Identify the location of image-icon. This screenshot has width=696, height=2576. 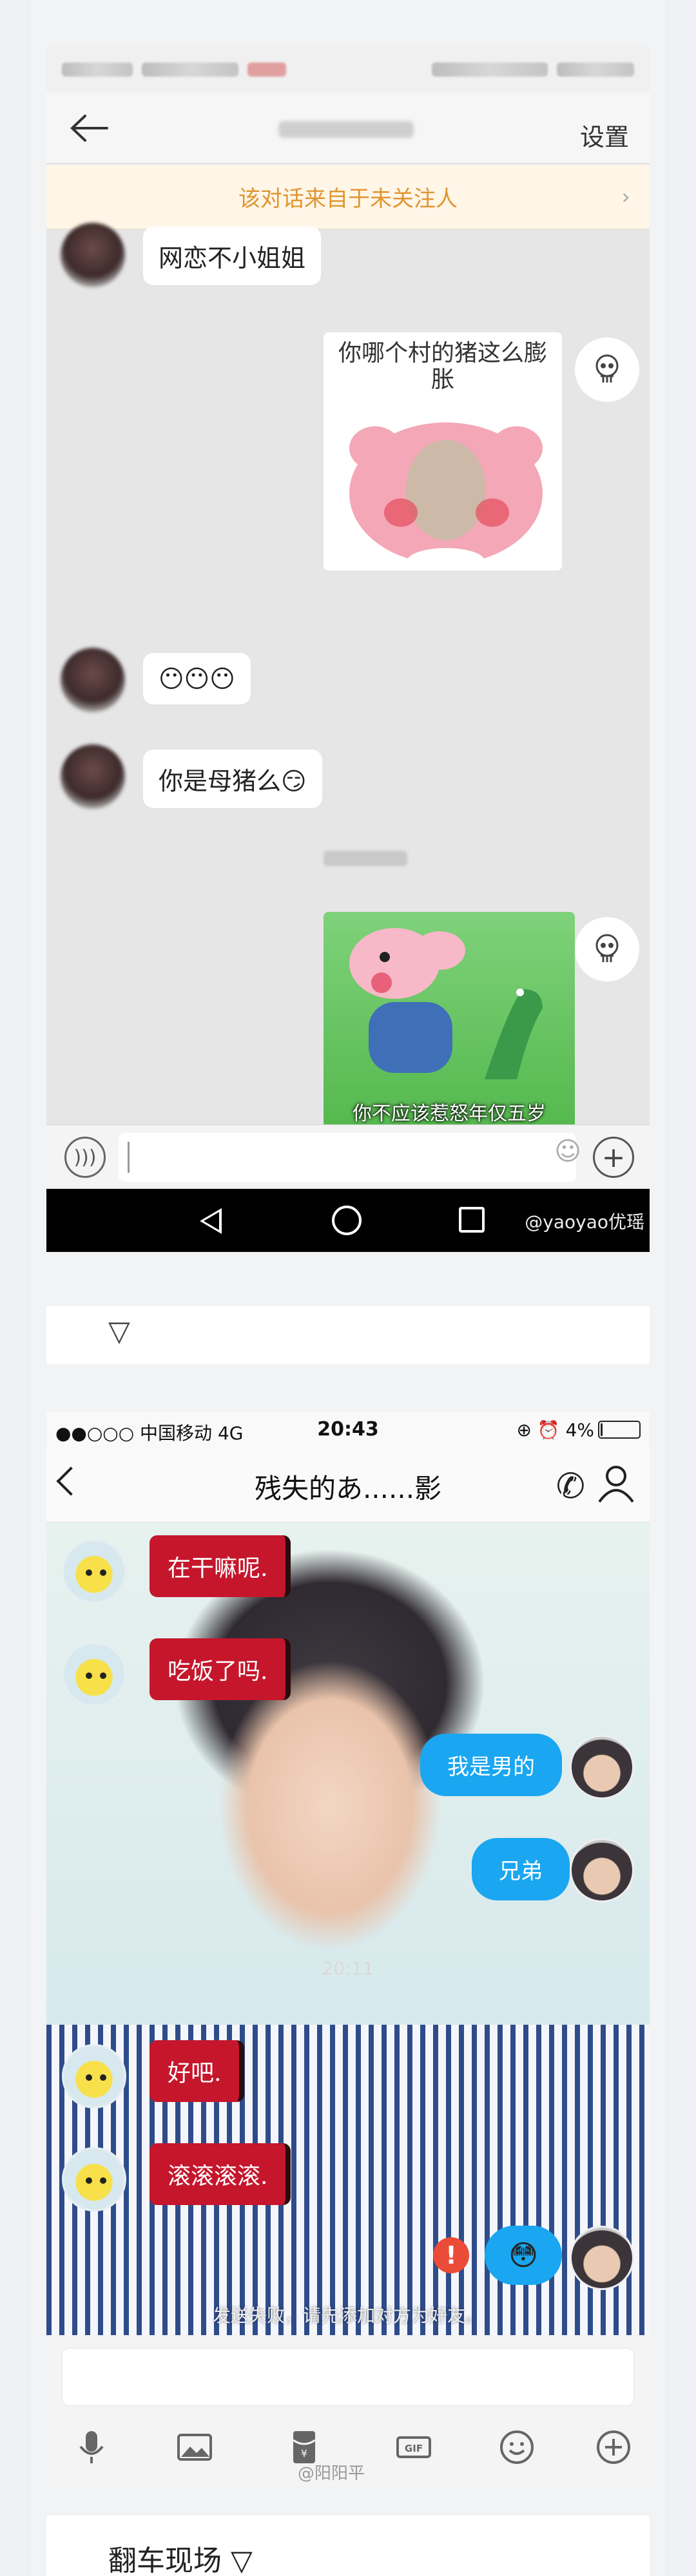
(195, 2447).